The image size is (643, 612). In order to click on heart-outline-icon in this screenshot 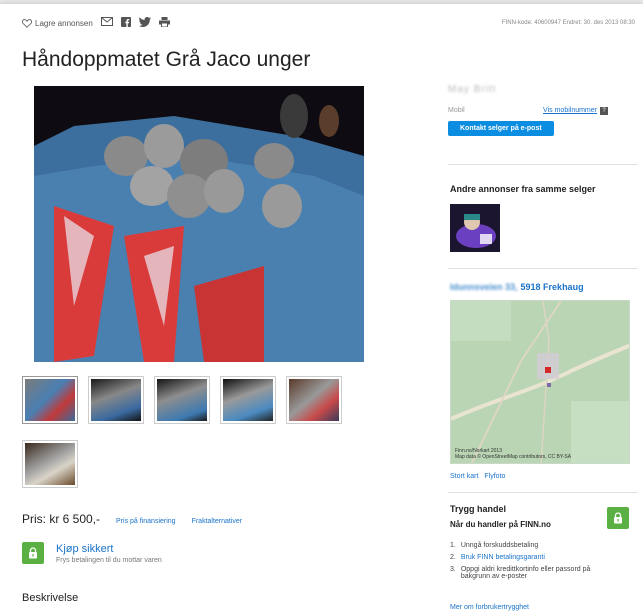, I will do `click(27, 23)`.